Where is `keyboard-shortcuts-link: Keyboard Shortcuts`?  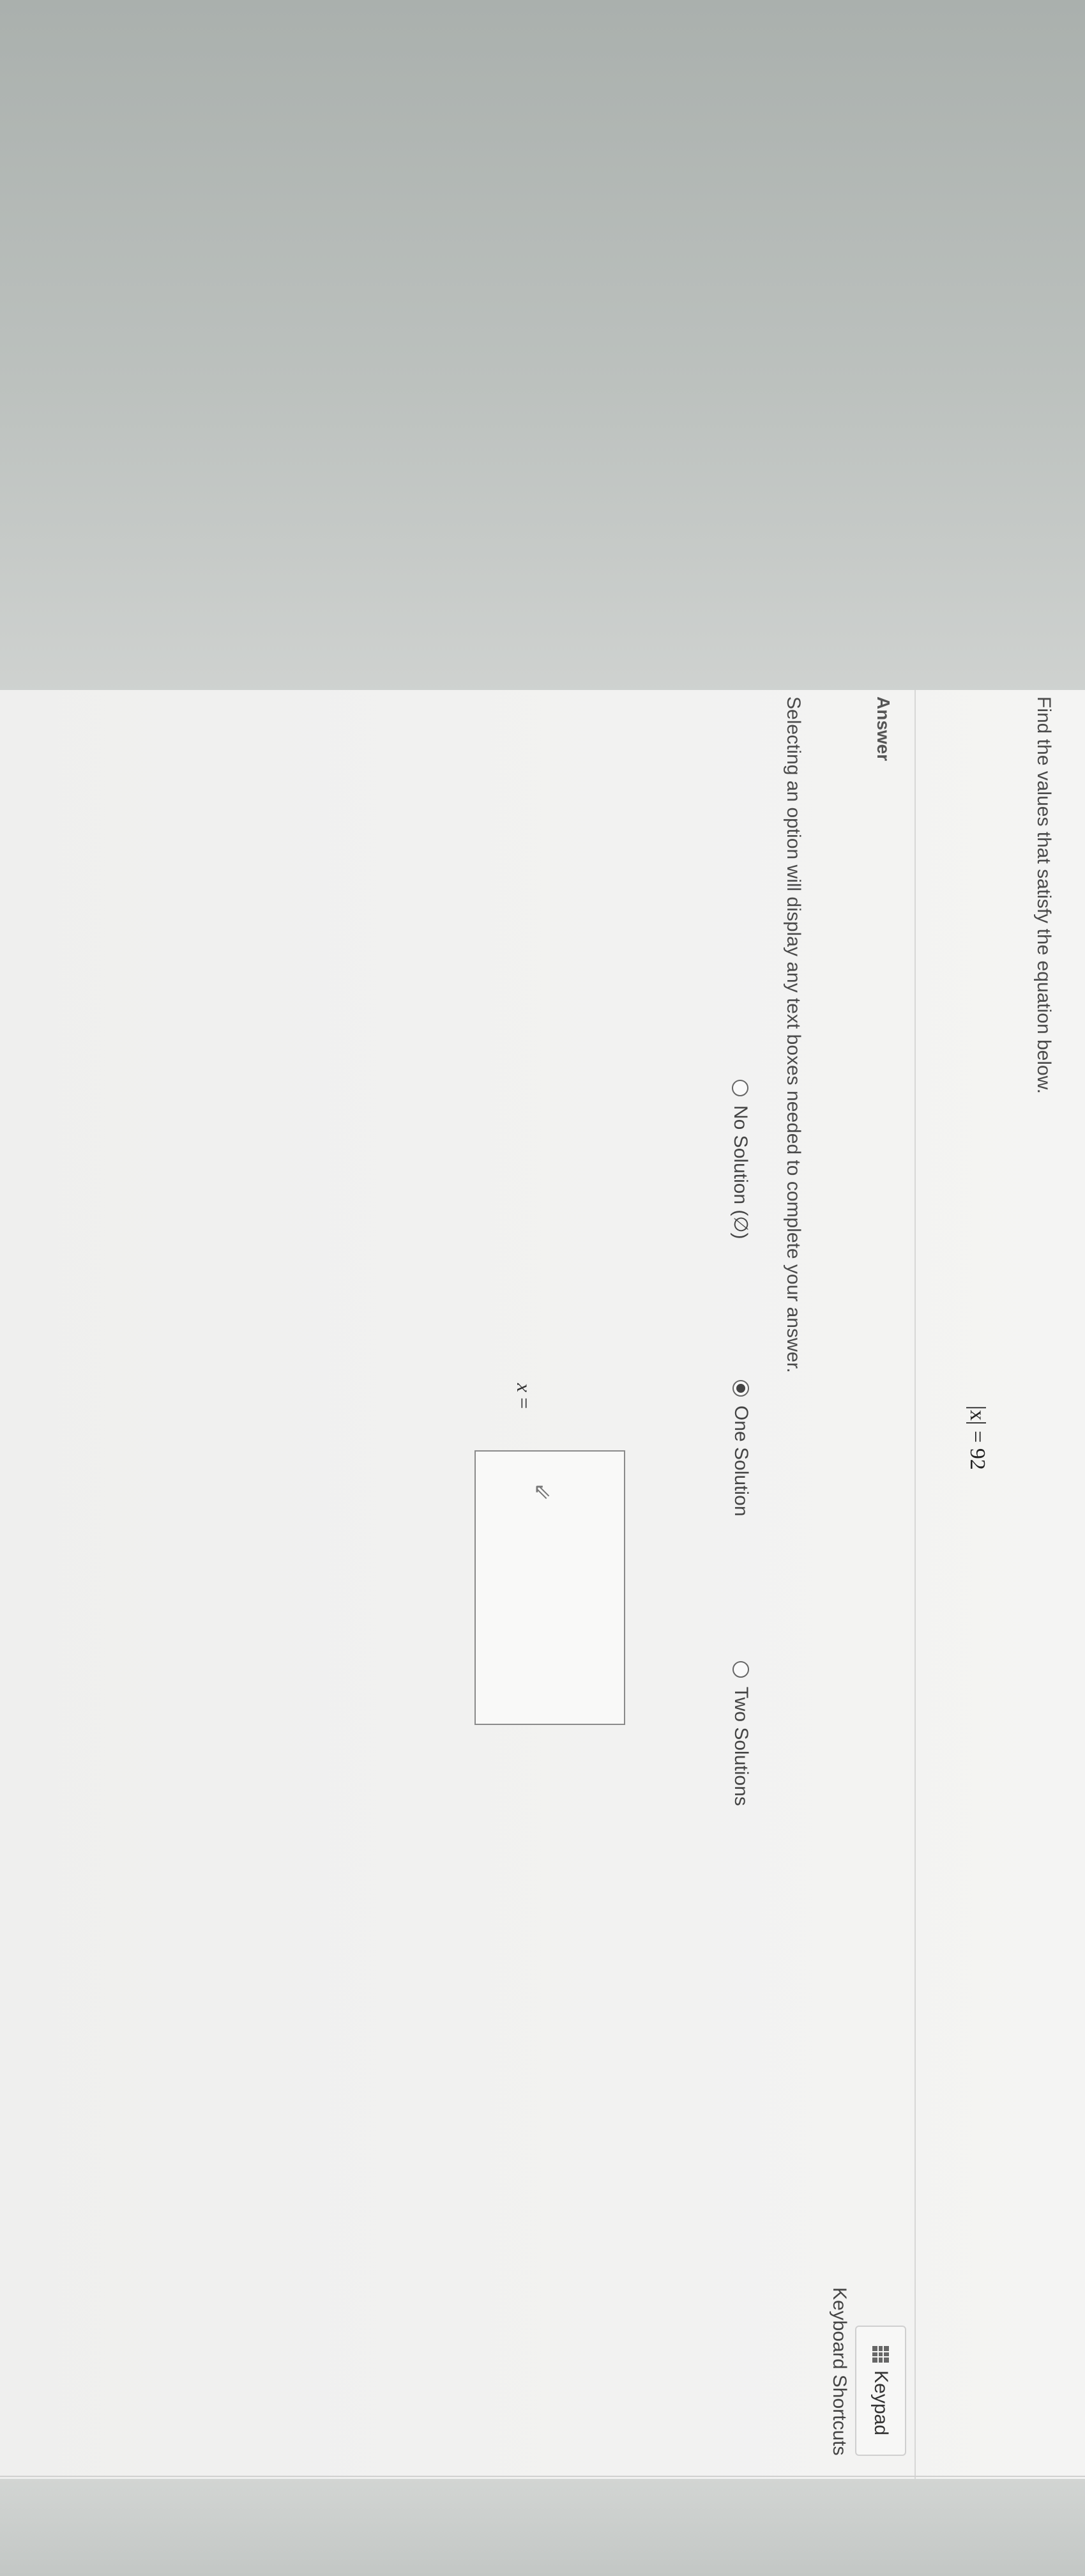
keyboard-shortcuts-link: Keyboard Shortcuts is located at coordinates (839, 2371).